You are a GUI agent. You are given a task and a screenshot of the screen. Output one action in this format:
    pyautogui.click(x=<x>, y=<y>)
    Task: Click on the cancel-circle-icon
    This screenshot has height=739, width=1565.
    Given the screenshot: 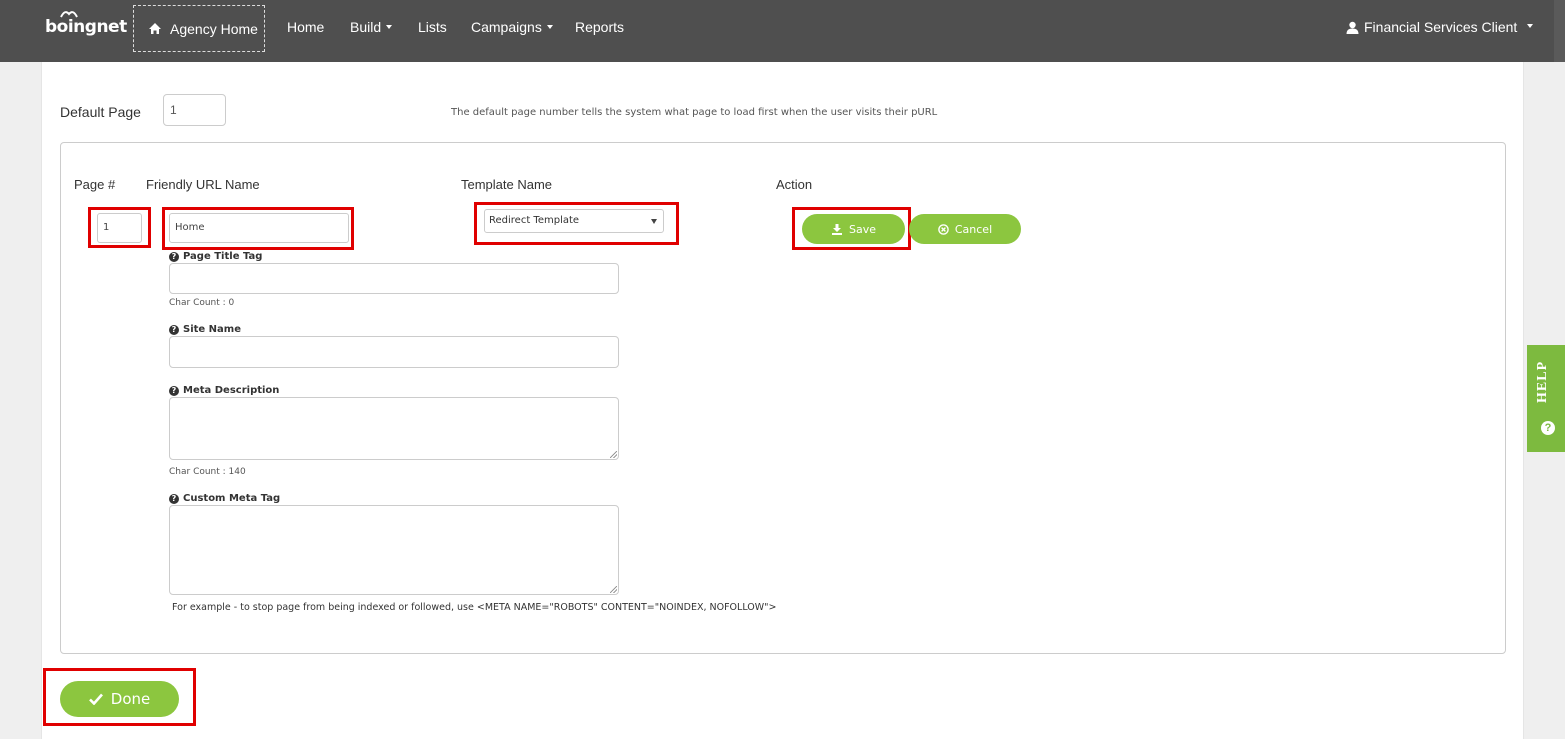 What is the action you would take?
    pyautogui.click(x=943, y=229)
    